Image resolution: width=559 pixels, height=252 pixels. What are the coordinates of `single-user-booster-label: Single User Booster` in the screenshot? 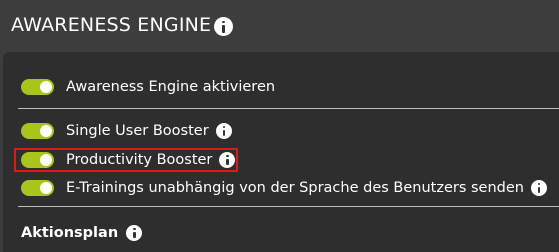 It's located at (137, 131).